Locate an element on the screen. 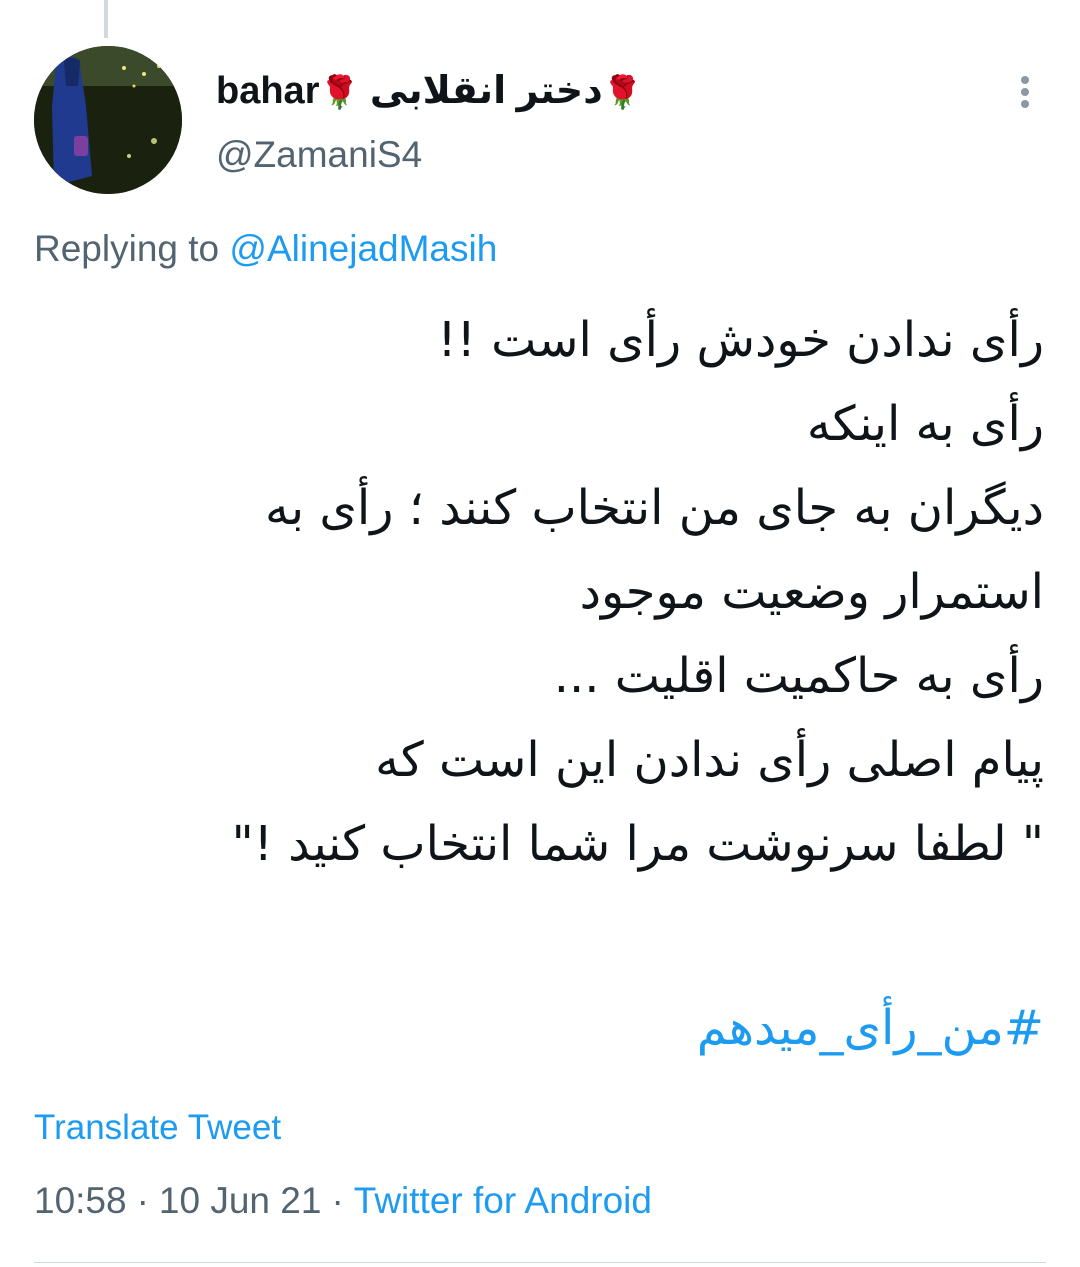 This screenshot has width=1080, height=1267. tweet-line: رأی ندادن خودش رأی است !! is located at coordinates (740, 340).